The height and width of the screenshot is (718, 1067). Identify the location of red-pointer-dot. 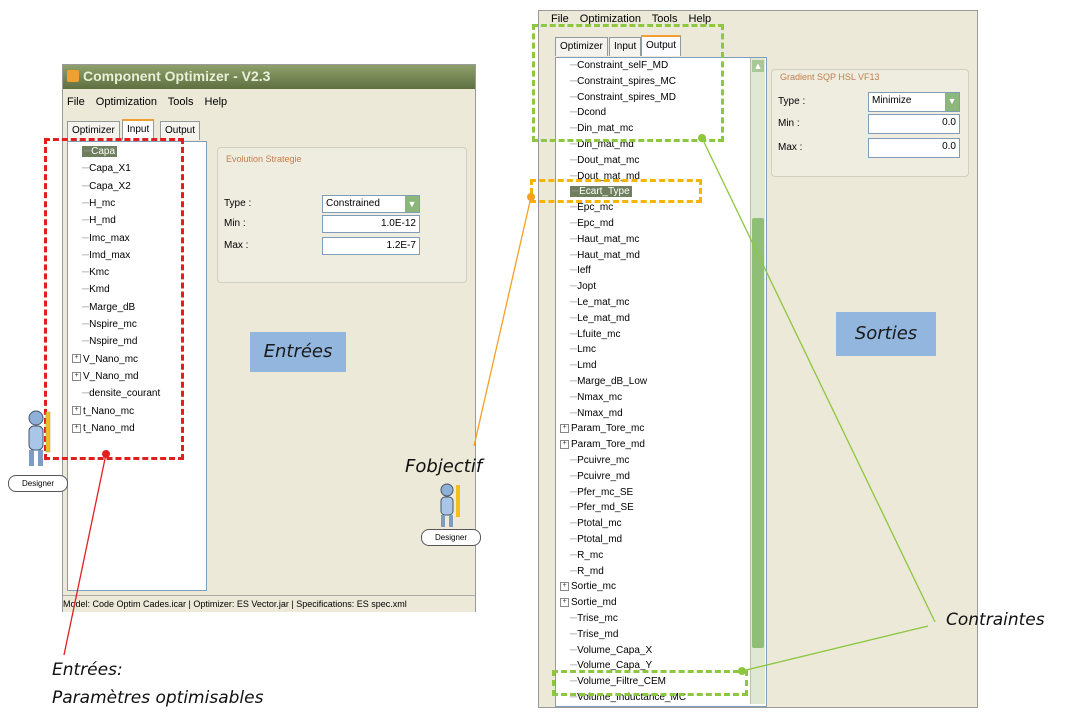
(106, 454).